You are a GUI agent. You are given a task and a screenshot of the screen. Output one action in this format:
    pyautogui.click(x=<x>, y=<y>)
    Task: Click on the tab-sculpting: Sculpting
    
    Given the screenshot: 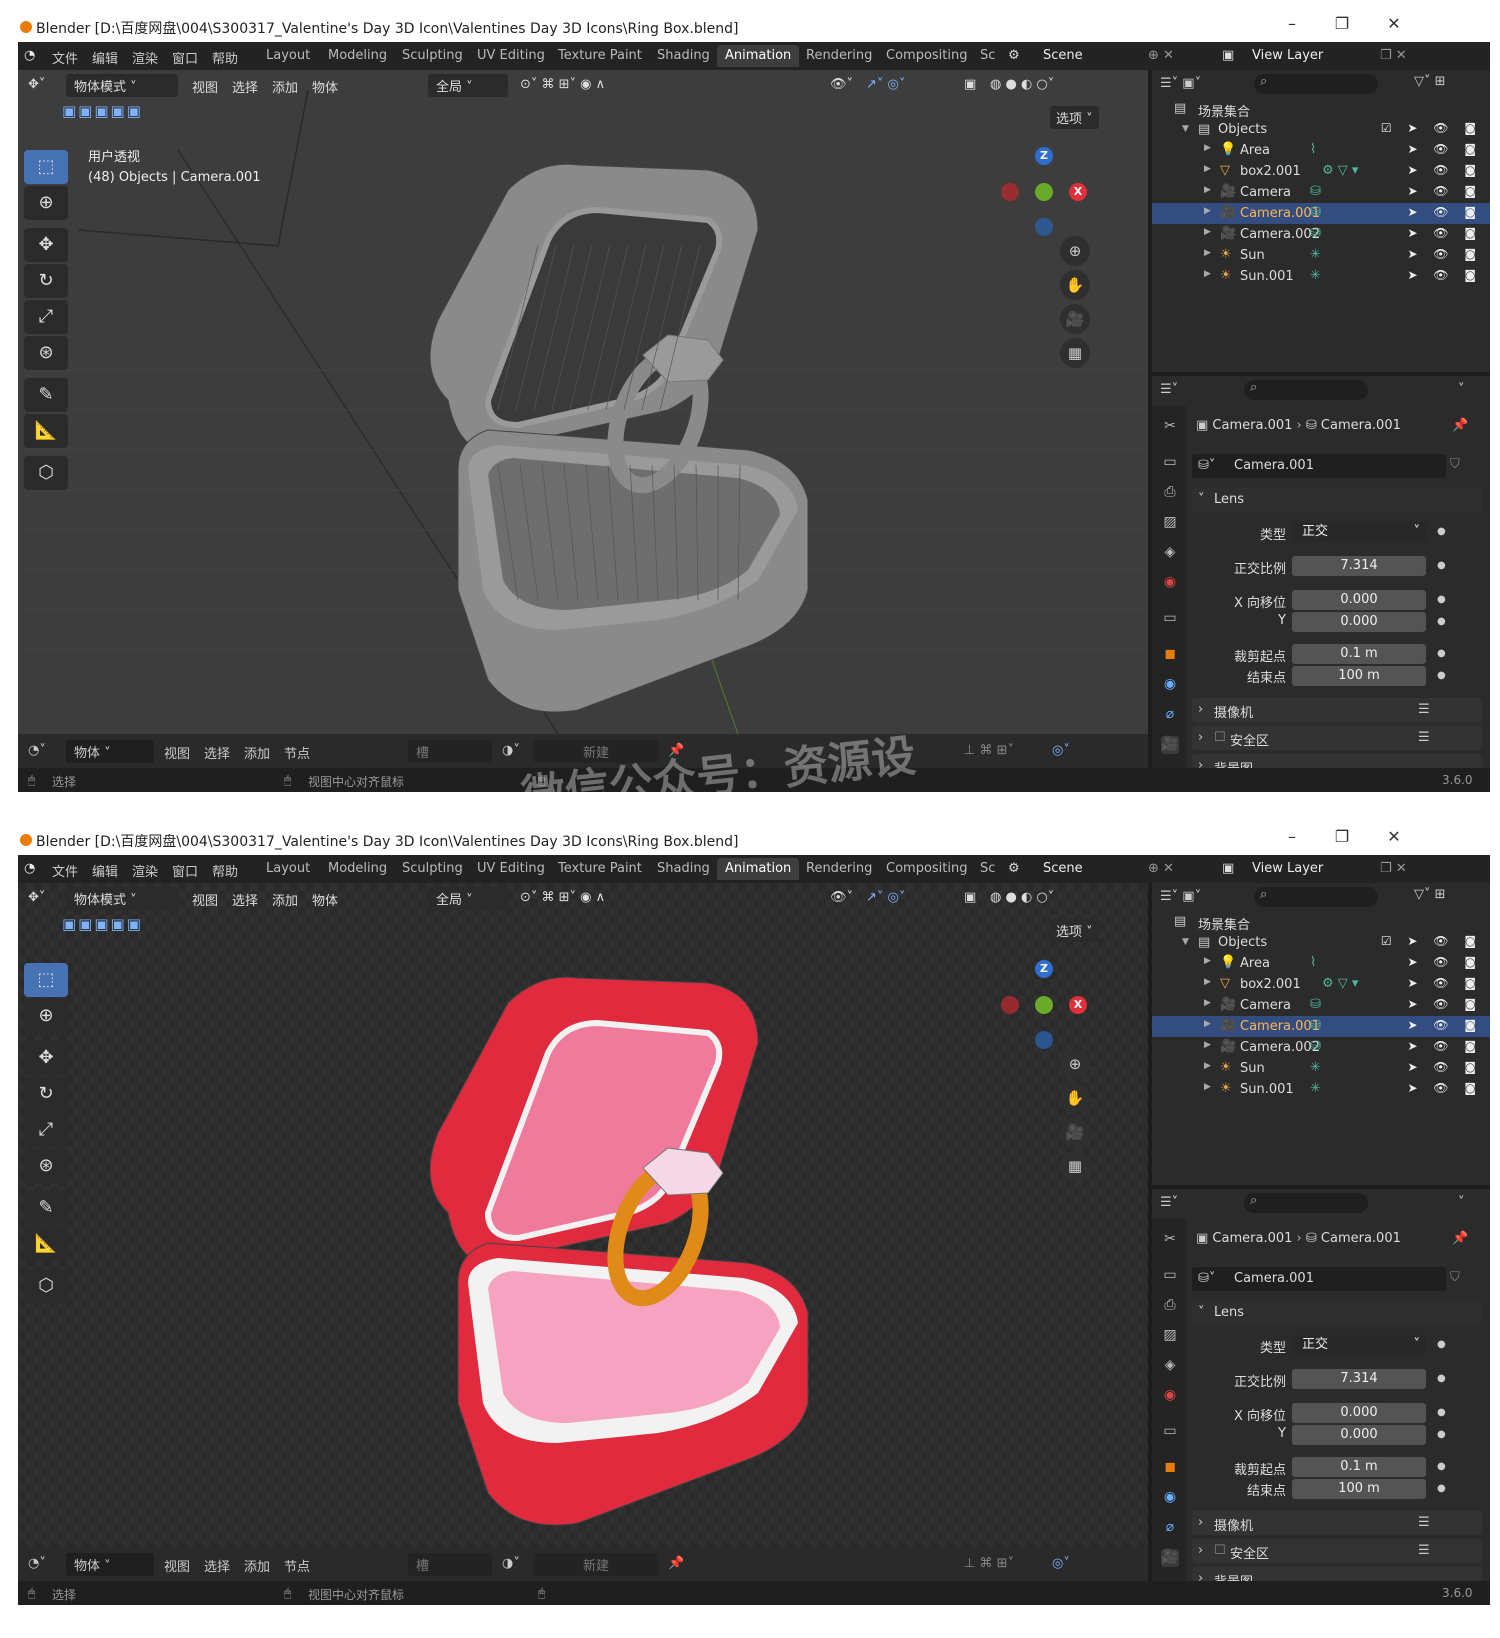 What is the action you would take?
    pyautogui.click(x=432, y=56)
    